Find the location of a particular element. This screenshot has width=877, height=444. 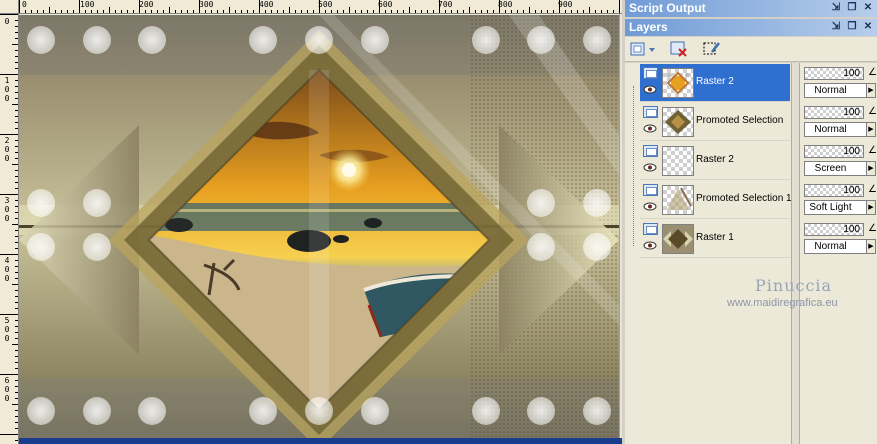

ruler-label-v: 300 is located at coordinates (7, 209).